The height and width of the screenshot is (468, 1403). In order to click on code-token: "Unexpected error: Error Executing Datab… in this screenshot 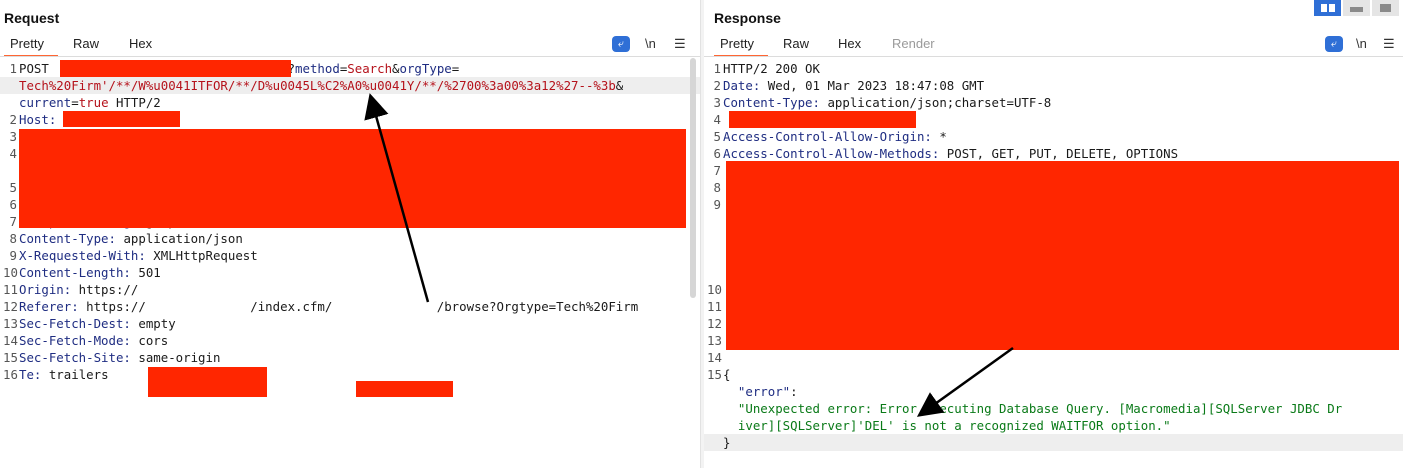, I will do `click(1040, 408)`.